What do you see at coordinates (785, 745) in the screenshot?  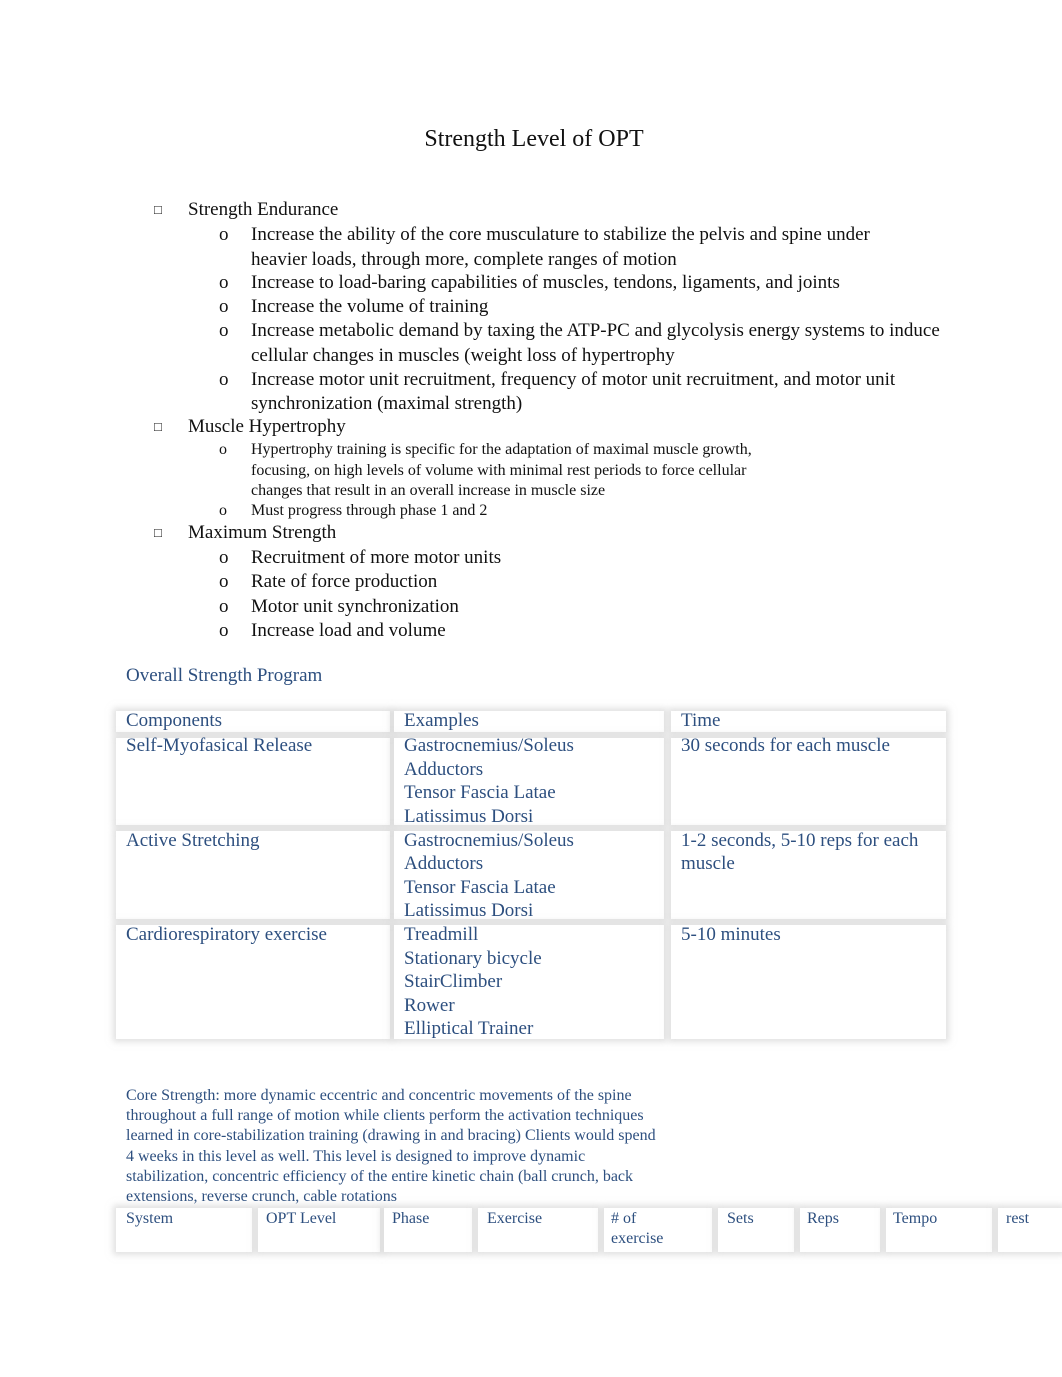 I see `time-cell: 30 seconds for each muscle` at bounding box center [785, 745].